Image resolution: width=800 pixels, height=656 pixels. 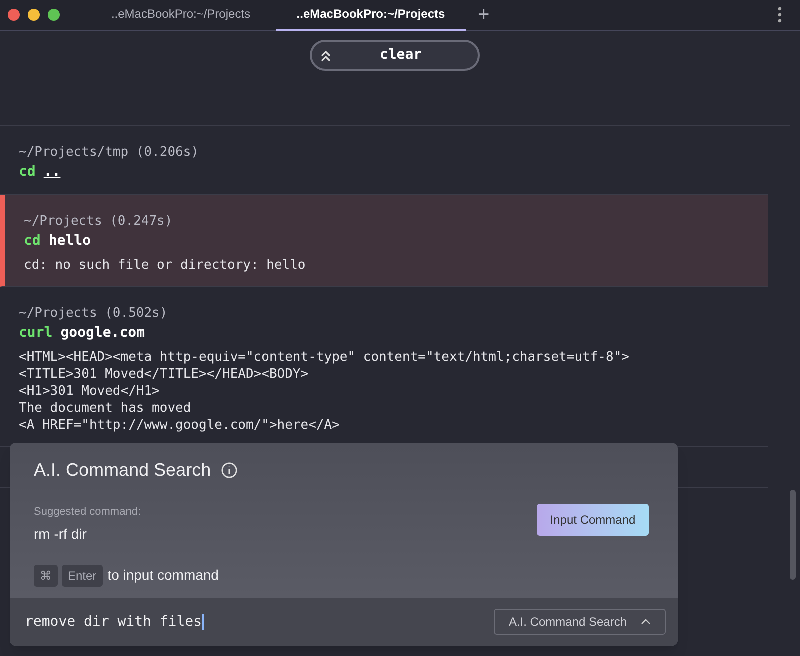 What do you see at coordinates (395, 55) in the screenshot?
I see `sticky-command-button: clear` at bounding box center [395, 55].